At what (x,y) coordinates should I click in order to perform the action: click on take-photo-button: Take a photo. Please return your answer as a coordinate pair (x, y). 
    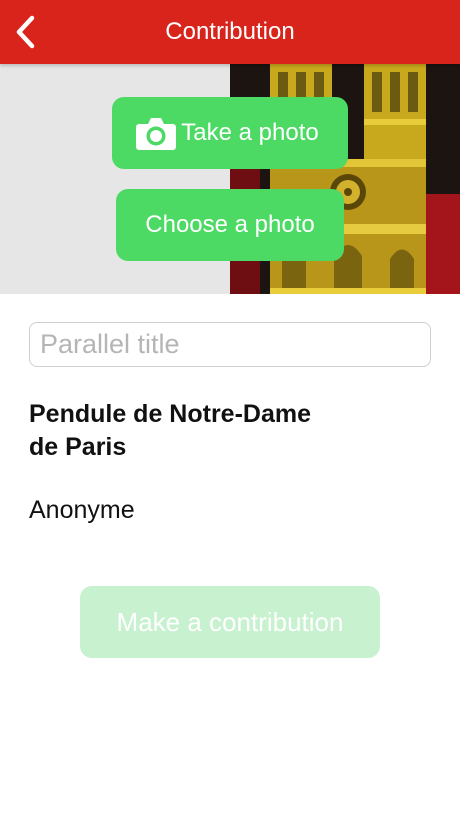
    Looking at the image, I should click on (230, 133).